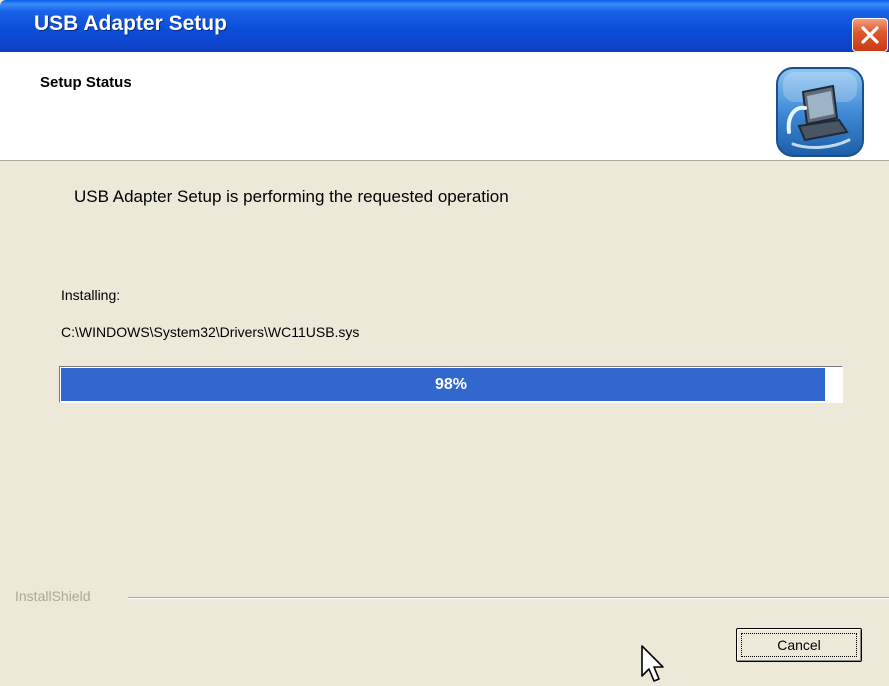 This screenshot has height=686, width=889. I want to click on close-button, so click(870, 35).